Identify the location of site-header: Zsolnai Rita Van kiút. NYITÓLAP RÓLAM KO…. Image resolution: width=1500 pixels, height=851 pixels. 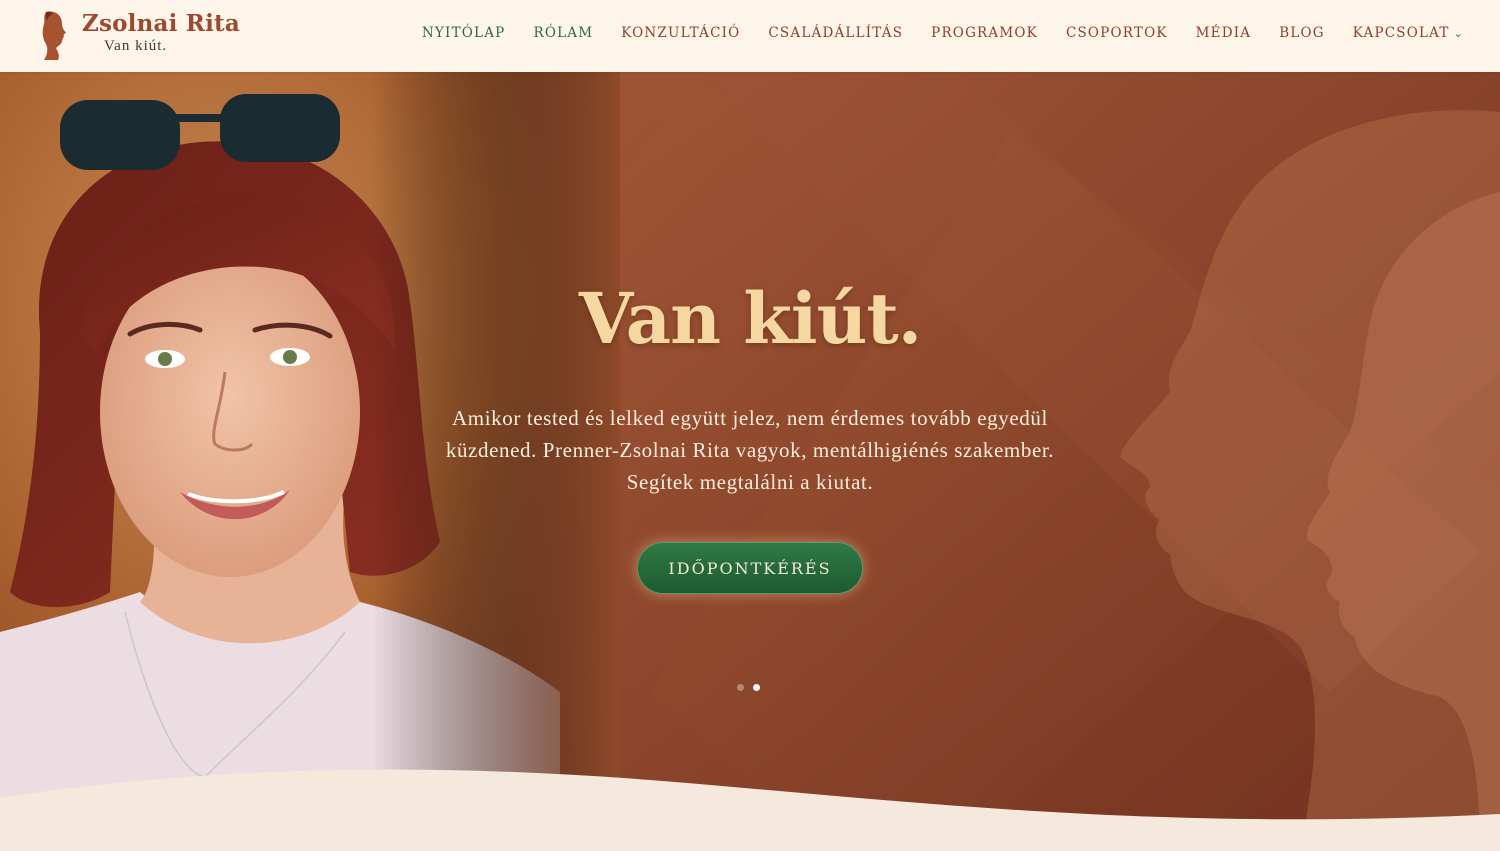
(750, 36).